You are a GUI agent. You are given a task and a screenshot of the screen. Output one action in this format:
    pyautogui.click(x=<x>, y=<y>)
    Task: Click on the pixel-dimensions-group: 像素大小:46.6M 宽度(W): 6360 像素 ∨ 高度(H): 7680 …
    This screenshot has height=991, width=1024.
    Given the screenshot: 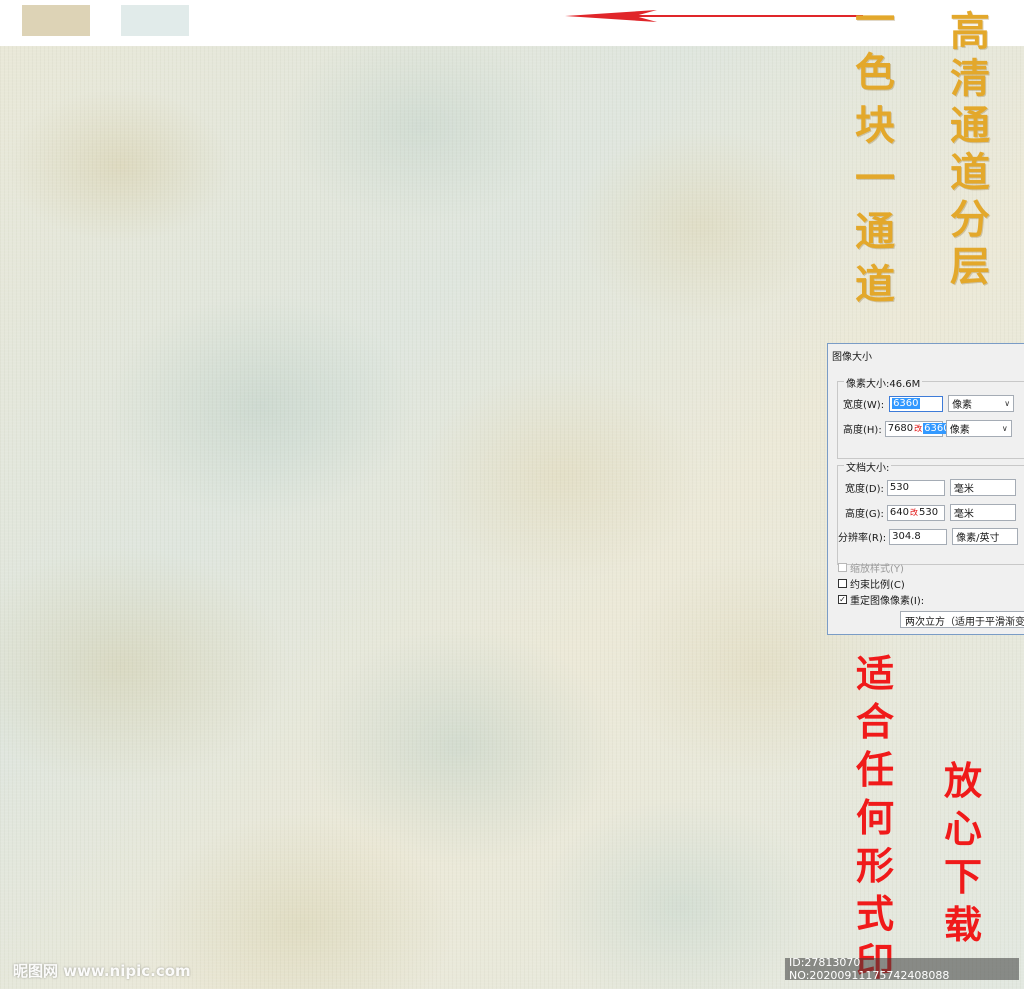 What is the action you would take?
    pyautogui.click(x=930, y=417)
    